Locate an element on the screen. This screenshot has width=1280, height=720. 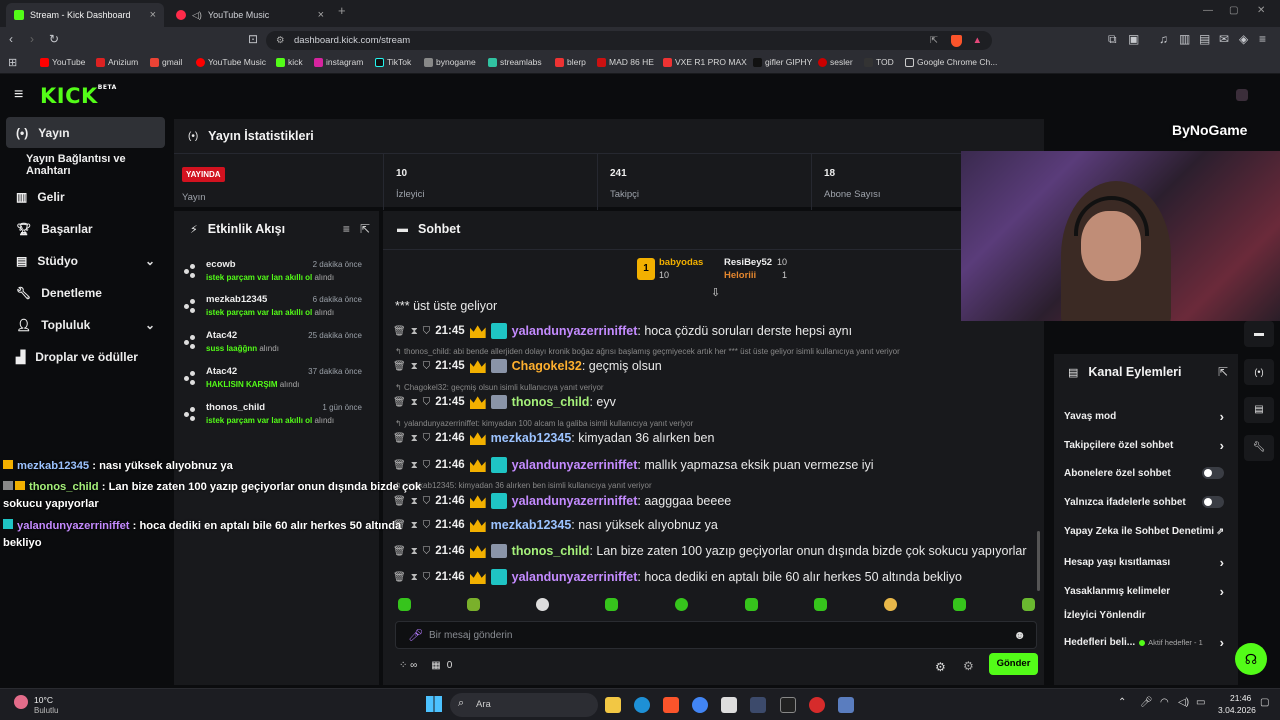
address-bar: ⚙ dashboard.kick.com/stream ⇱ ▲ is located at coordinates (629, 40).